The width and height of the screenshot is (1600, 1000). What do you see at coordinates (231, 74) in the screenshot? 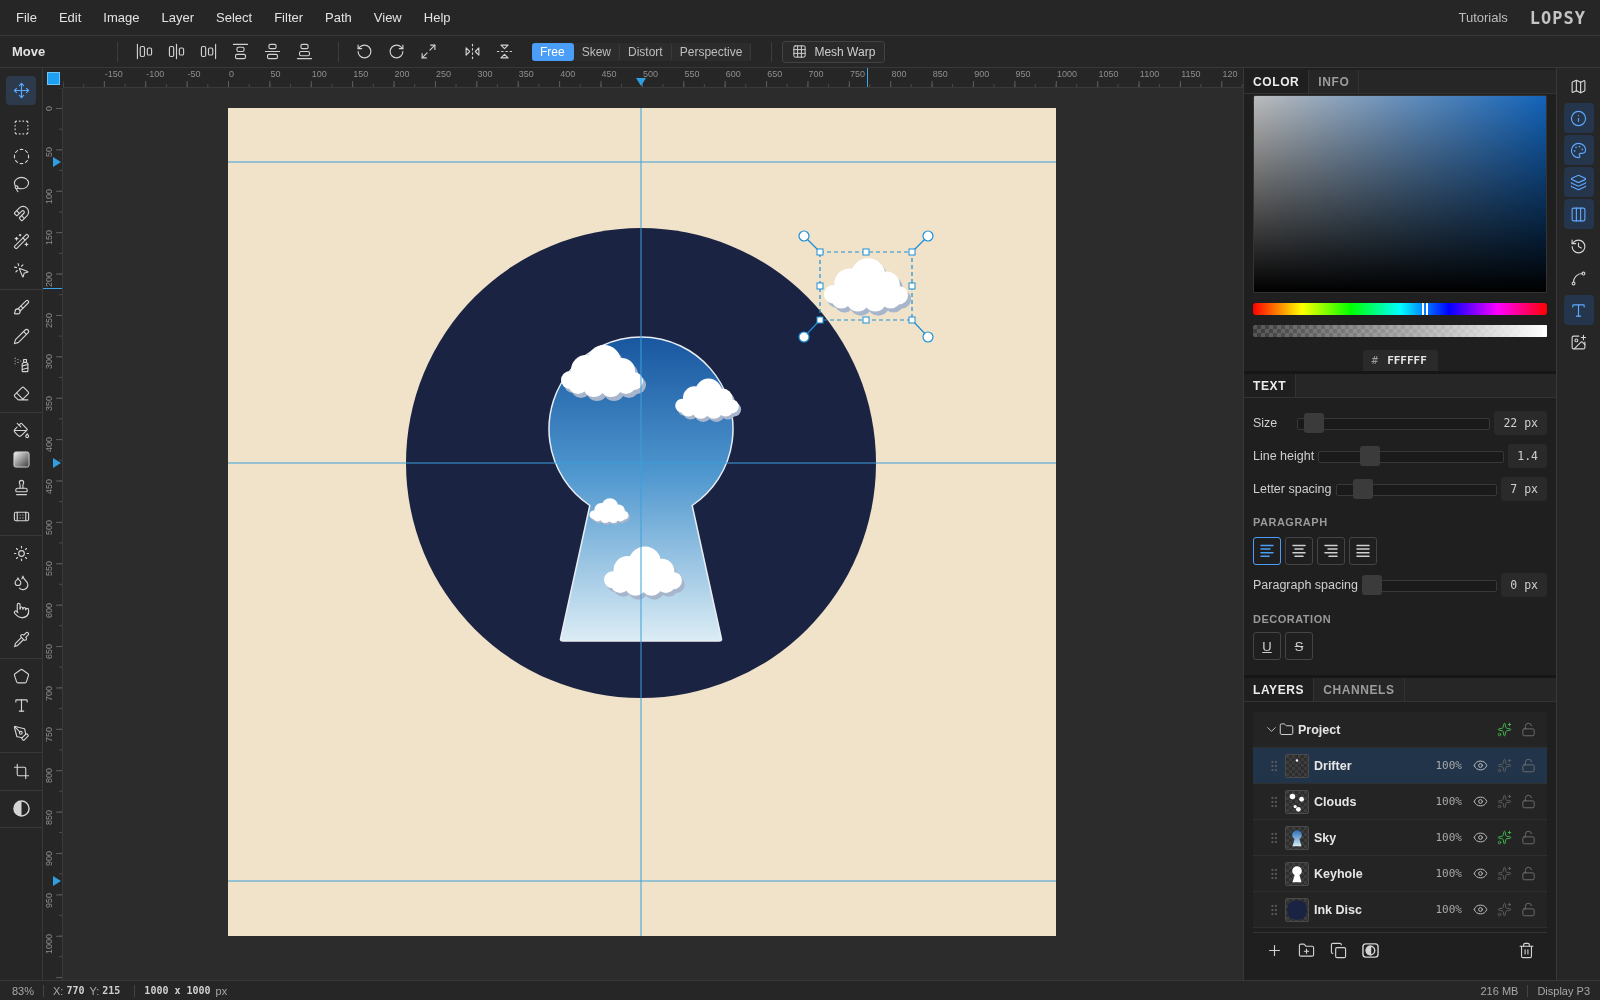
I see `ruler-number: 0` at bounding box center [231, 74].